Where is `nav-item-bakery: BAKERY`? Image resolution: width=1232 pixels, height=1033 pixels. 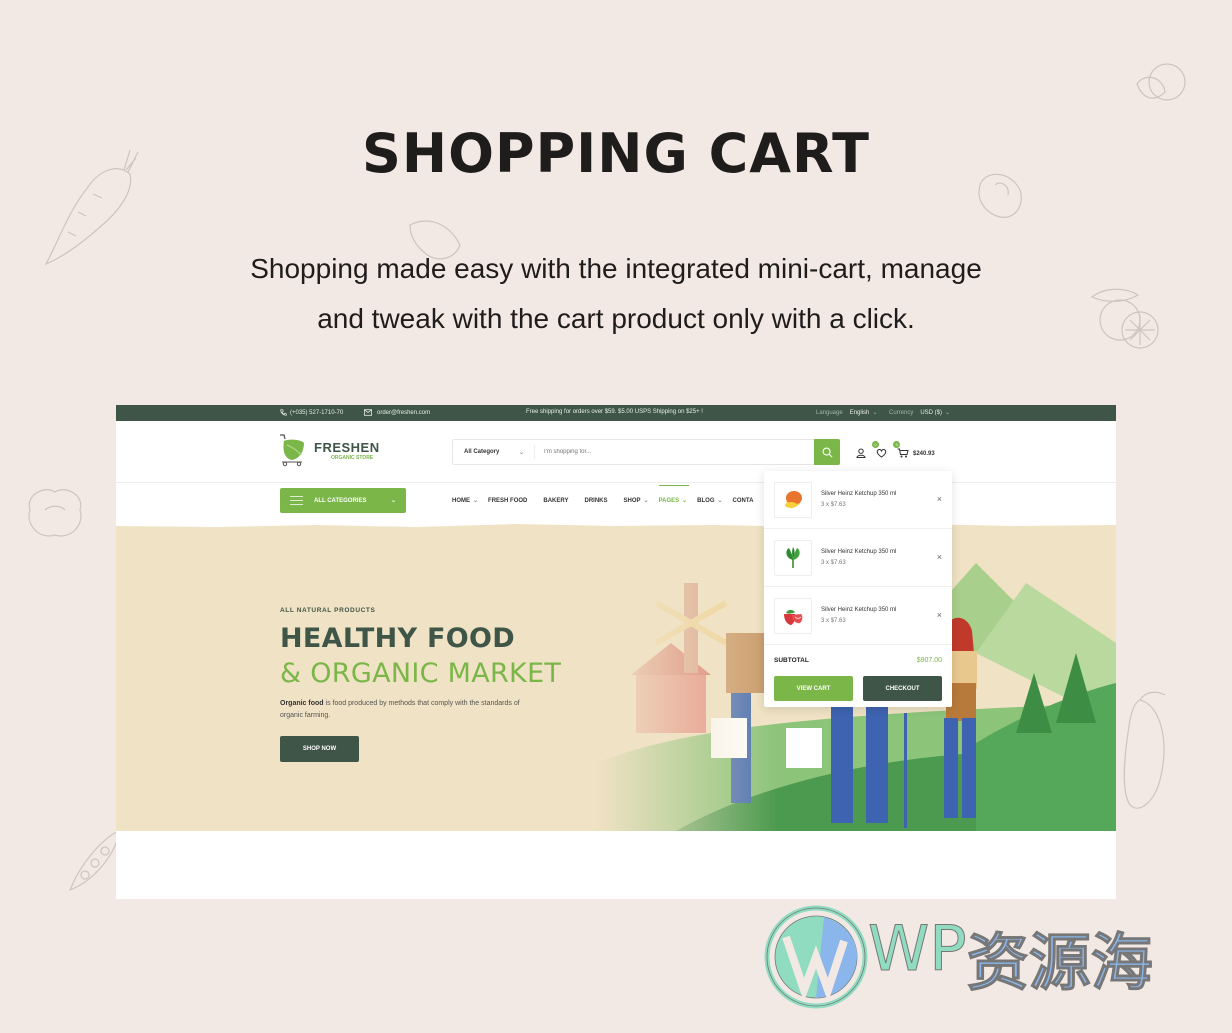 nav-item-bakery: BAKERY is located at coordinates (555, 500).